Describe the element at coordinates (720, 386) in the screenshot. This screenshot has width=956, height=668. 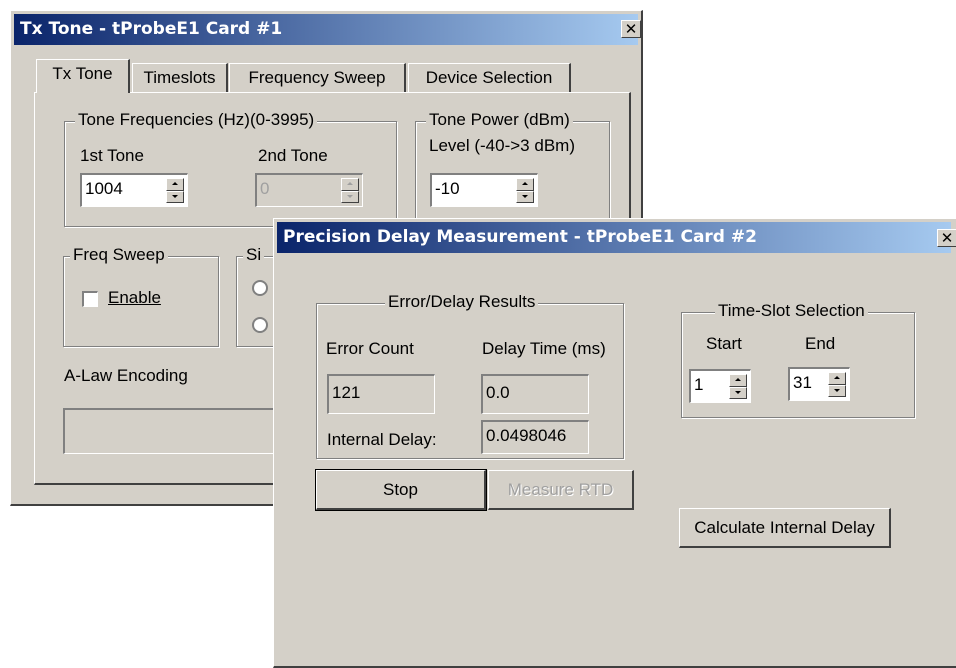
I see `start-slot-input: 1` at that location.